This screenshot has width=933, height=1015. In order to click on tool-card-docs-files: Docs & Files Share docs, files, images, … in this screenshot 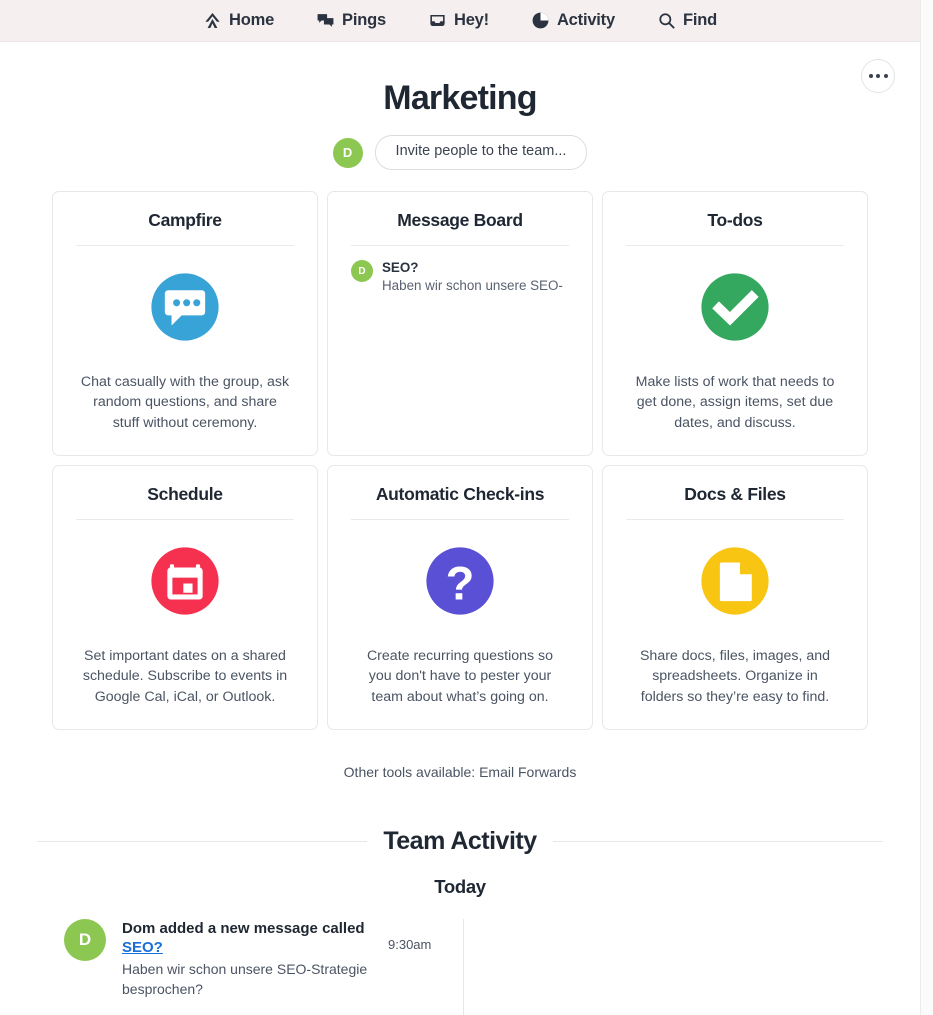, I will do `click(735, 598)`.